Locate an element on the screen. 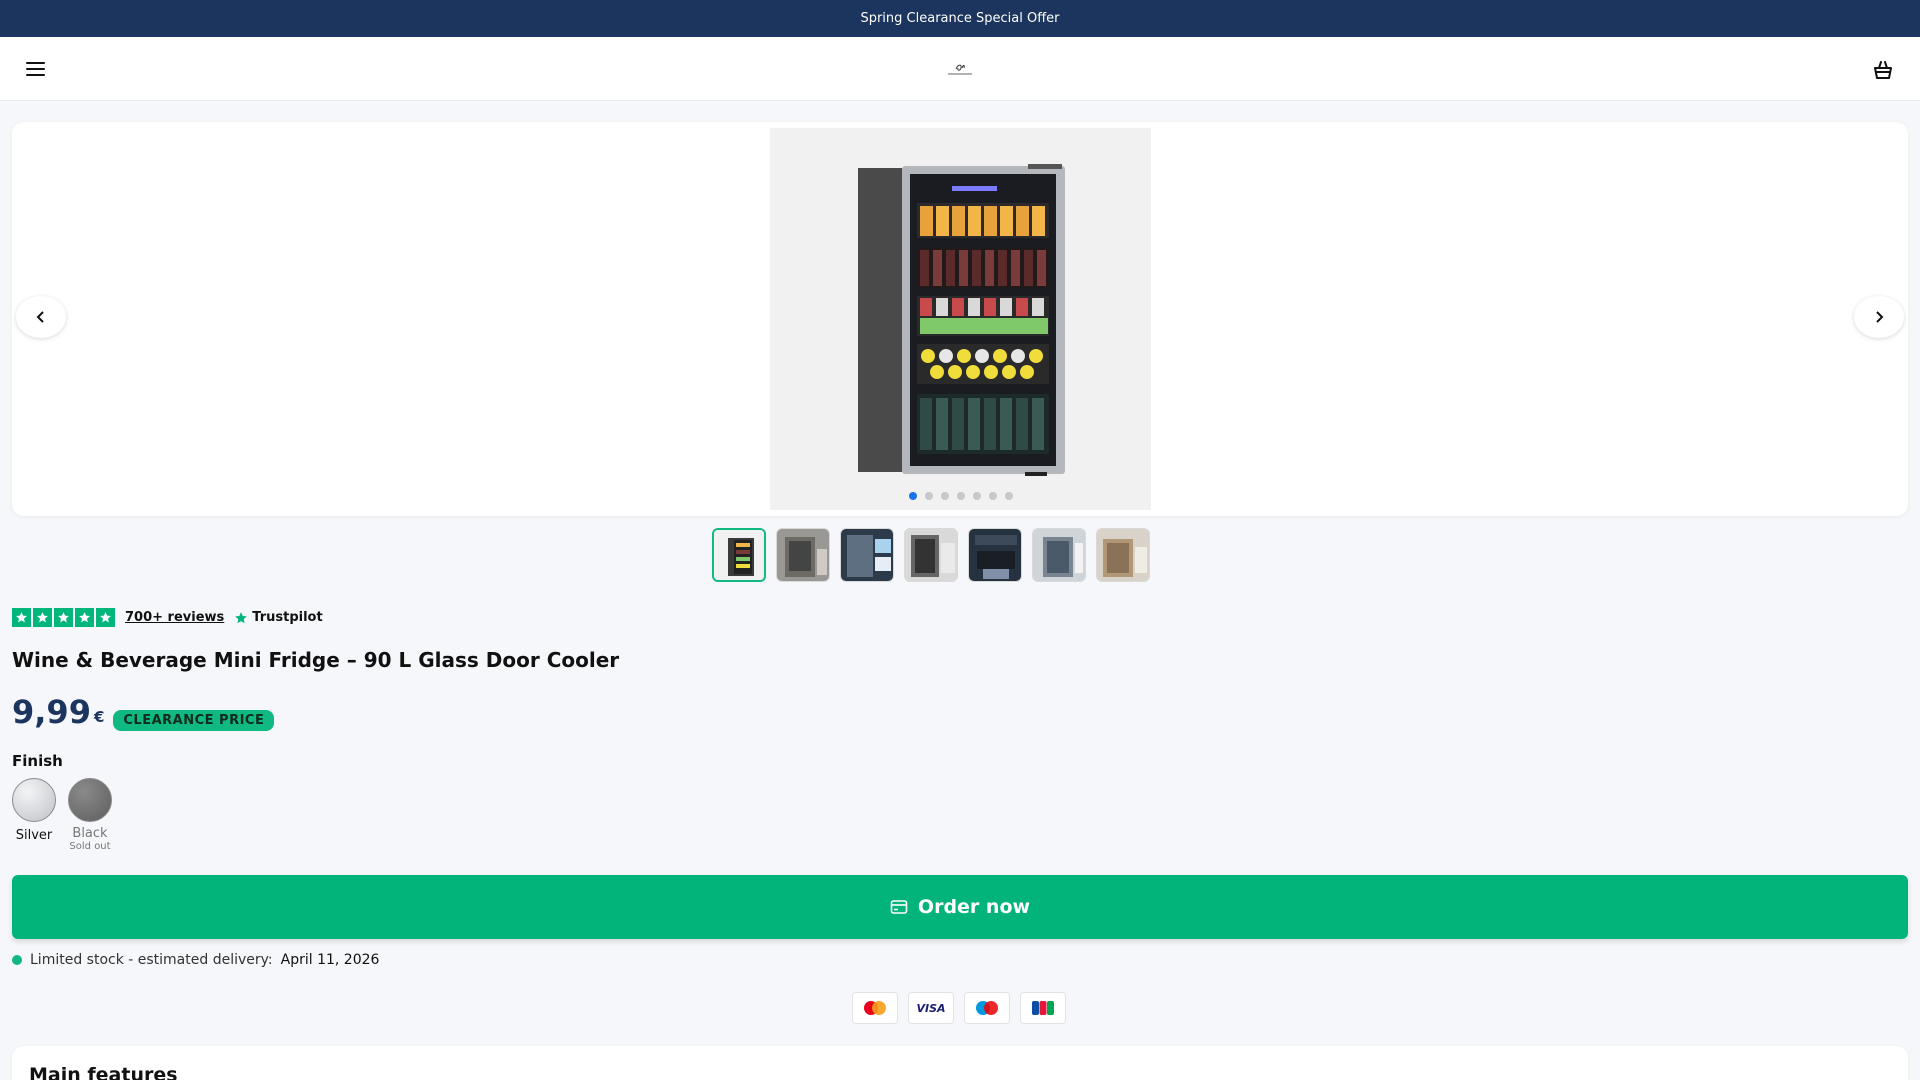 This screenshot has width=1920, height=1080. order-now-button: Order now is located at coordinates (960, 907).